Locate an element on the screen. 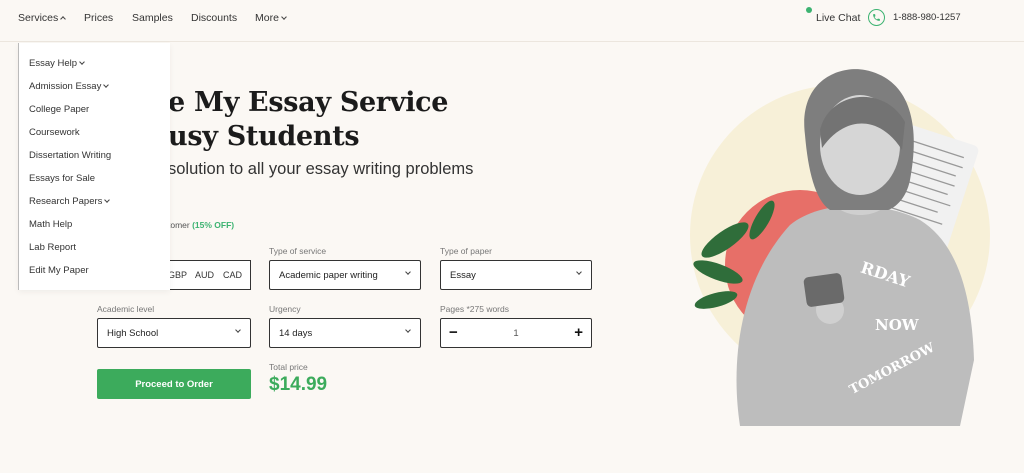 This screenshot has width=1024, height=473. total-price-value: $14.99 is located at coordinates (298, 384).